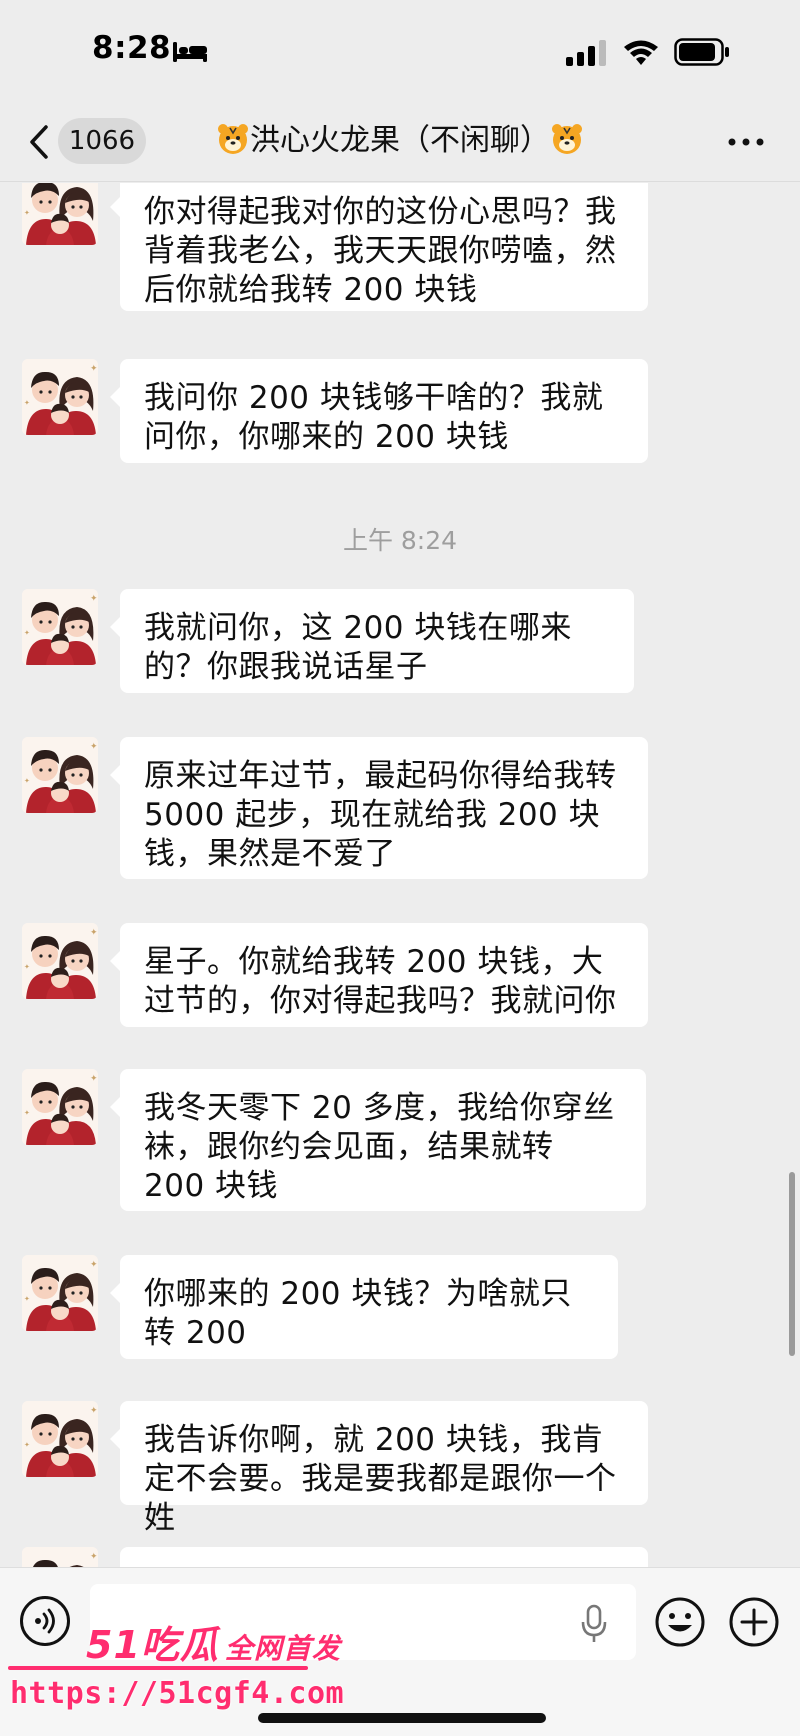 This screenshot has height=1736, width=800. What do you see at coordinates (586, 53) in the screenshot?
I see `cellular-signal-icon` at bounding box center [586, 53].